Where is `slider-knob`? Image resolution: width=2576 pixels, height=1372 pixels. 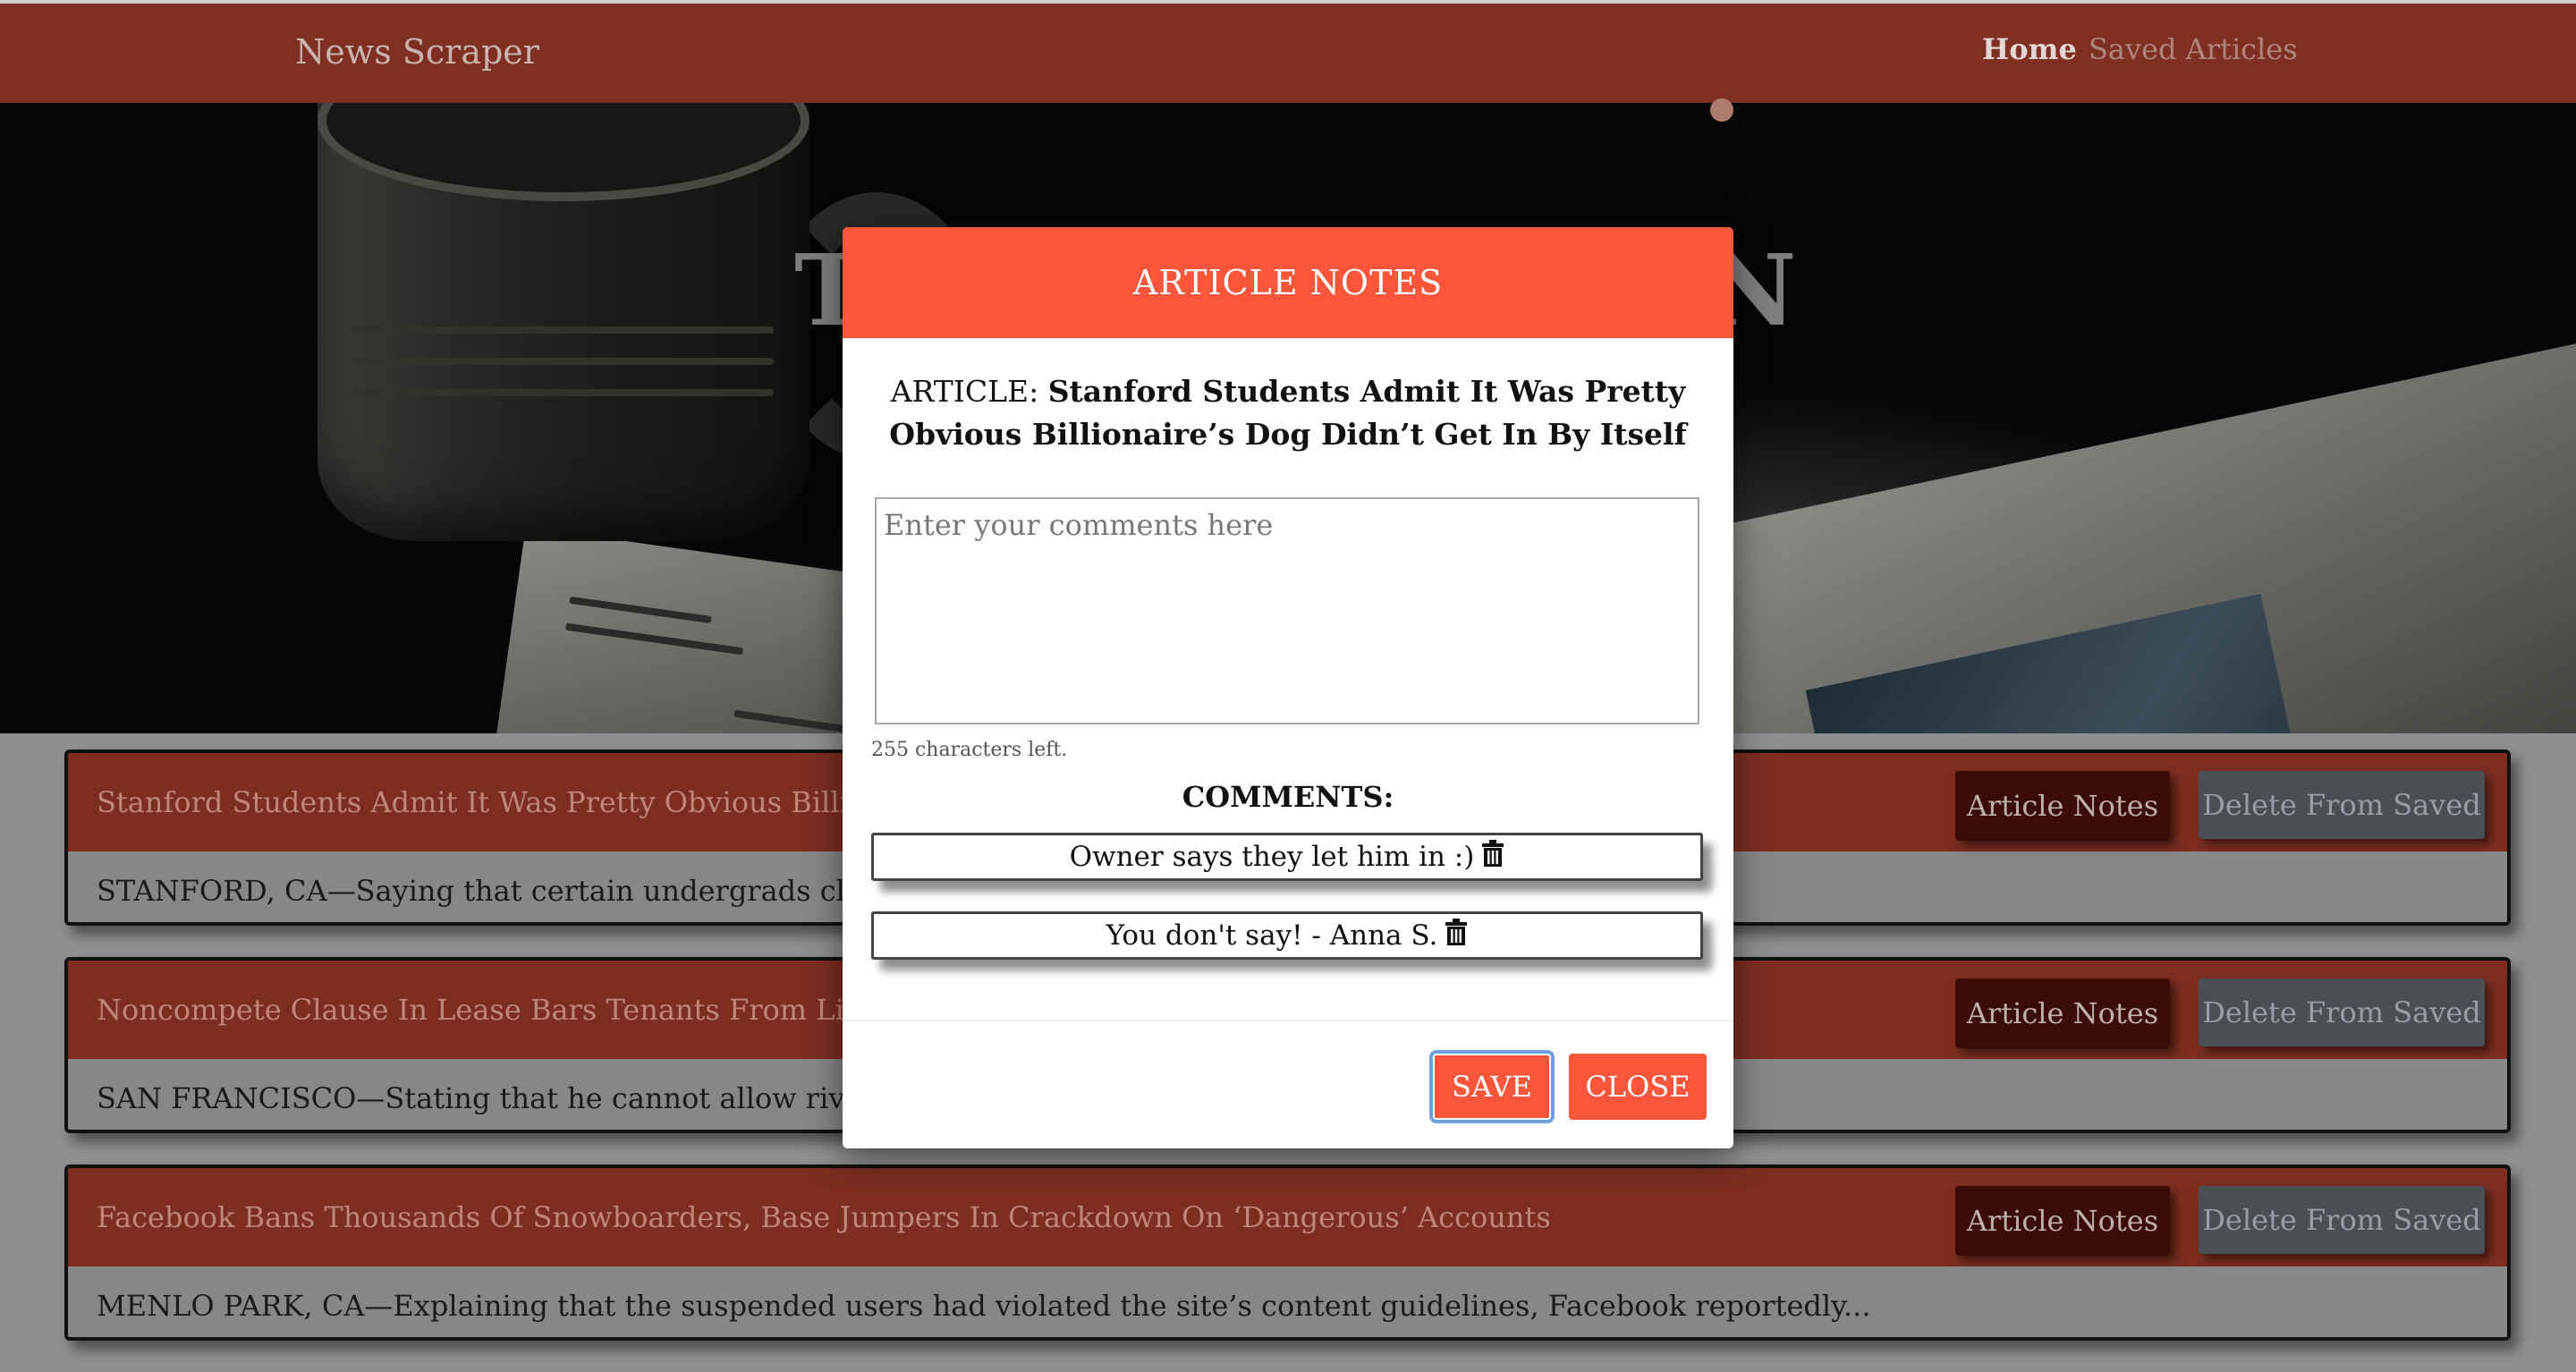
slider-knob is located at coordinates (1721, 110).